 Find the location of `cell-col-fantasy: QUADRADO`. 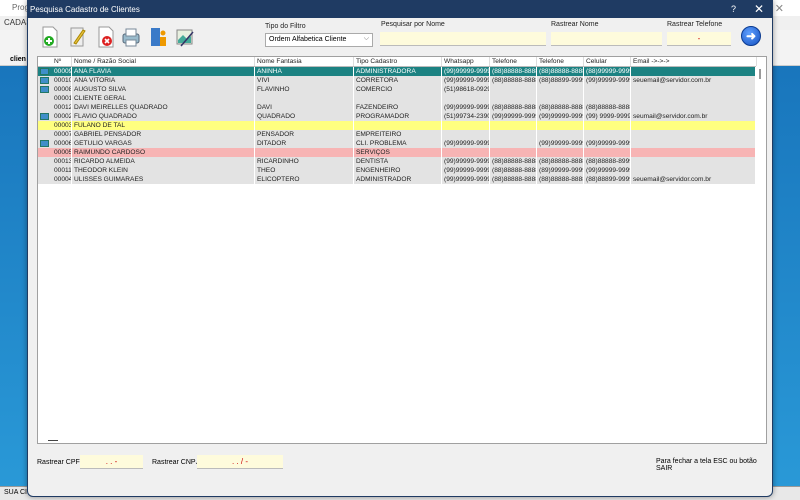

cell-col-fantasy: QUADRADO is located at coordinates (304, 116).